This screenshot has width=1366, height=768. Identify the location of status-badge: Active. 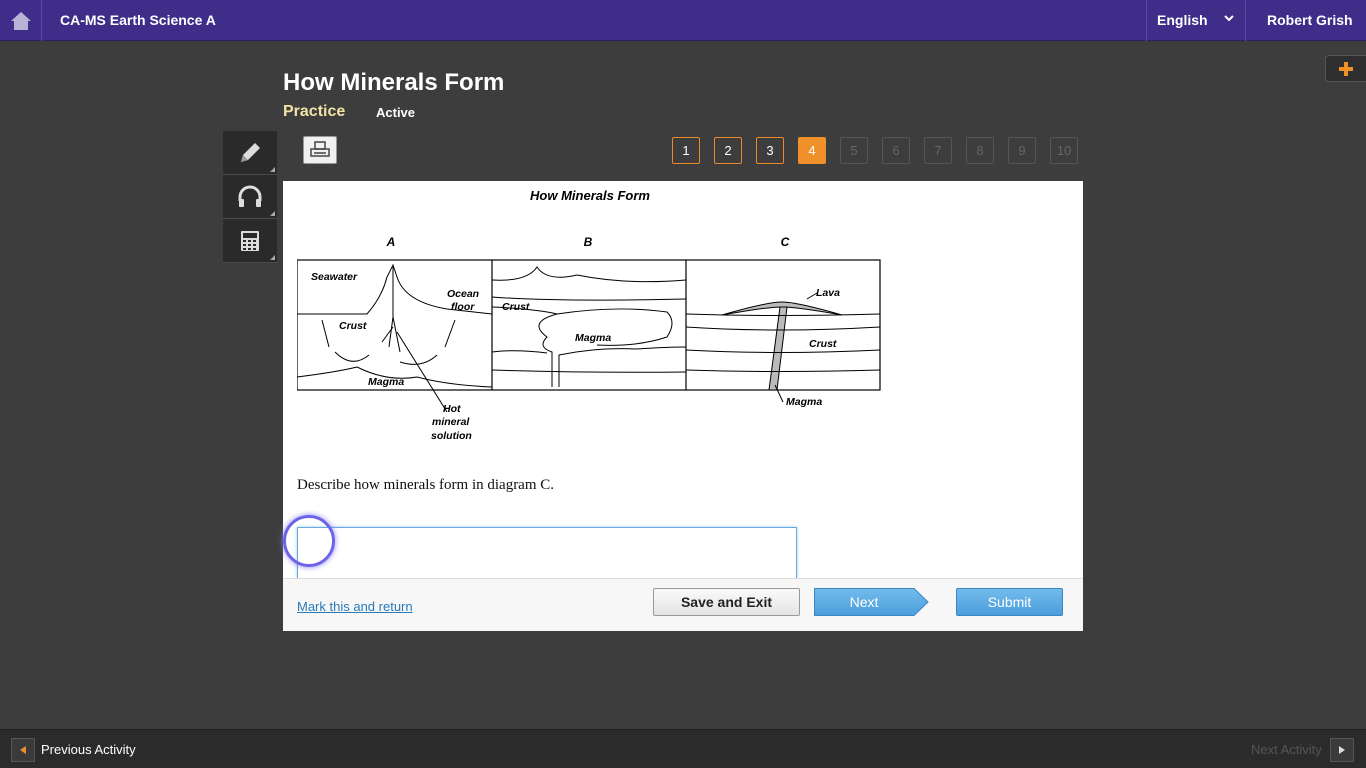
(396, 112).